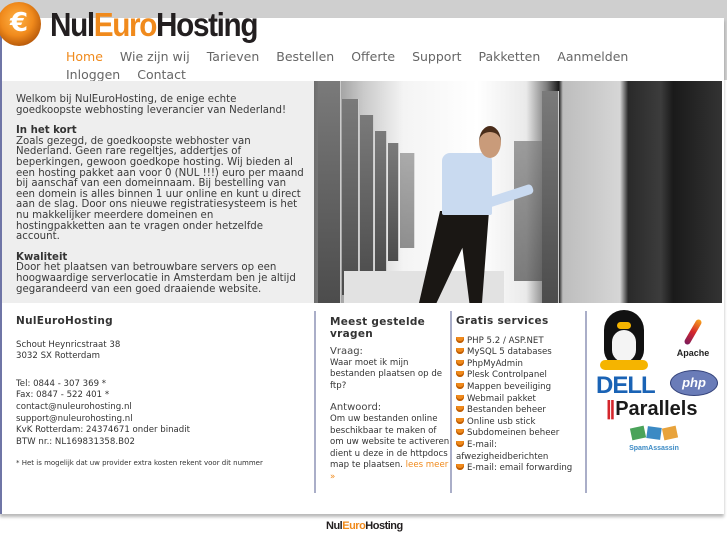 Image resolution: width=727 pixels, height=545 pixels. What do you see at coordinates (125, 24) in the screenshot?
I see `logo-part-euro: Euro` at bounding box center [125, 24].